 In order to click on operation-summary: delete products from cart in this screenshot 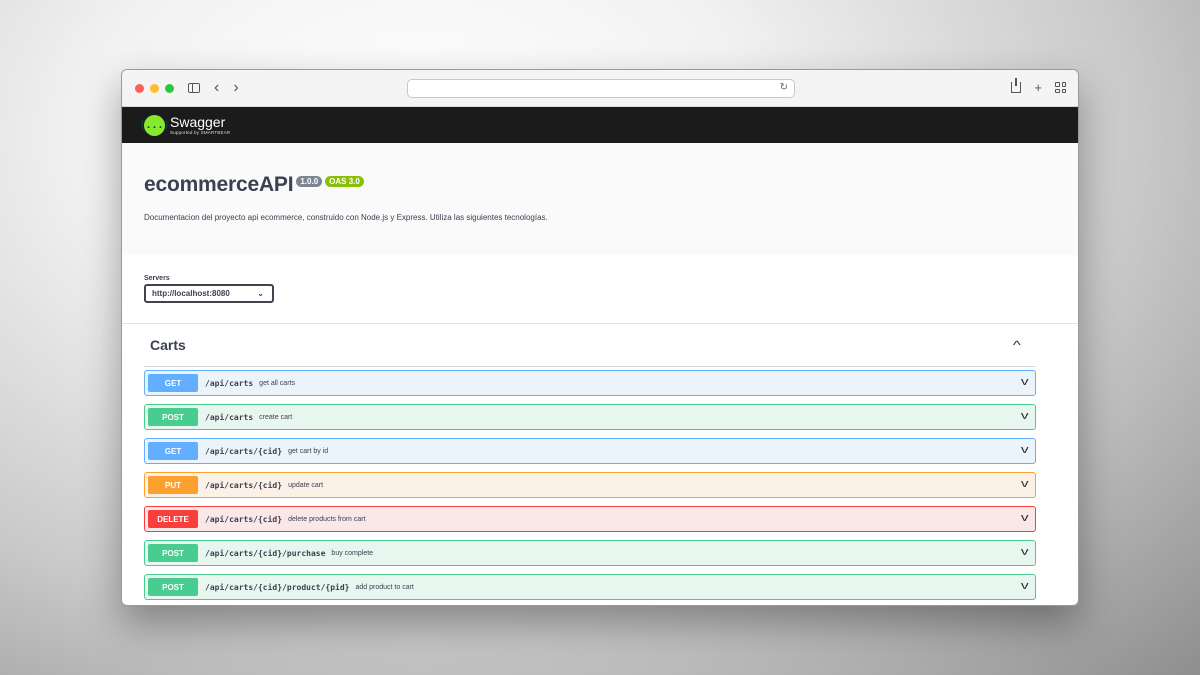, I will do `click(327, 519)`.